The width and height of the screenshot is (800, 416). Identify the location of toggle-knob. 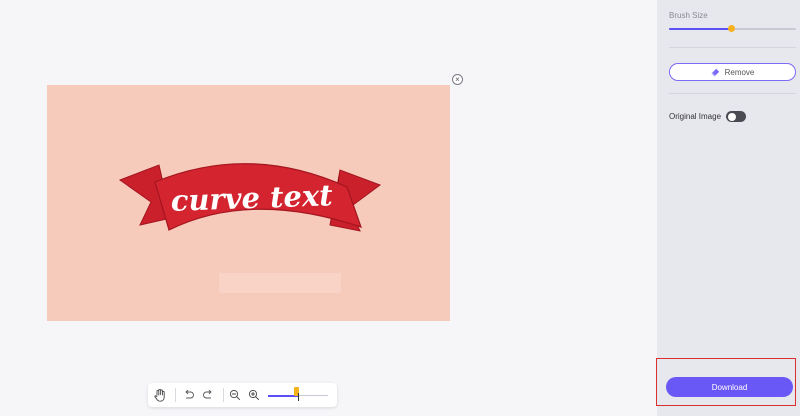
(731, 116).